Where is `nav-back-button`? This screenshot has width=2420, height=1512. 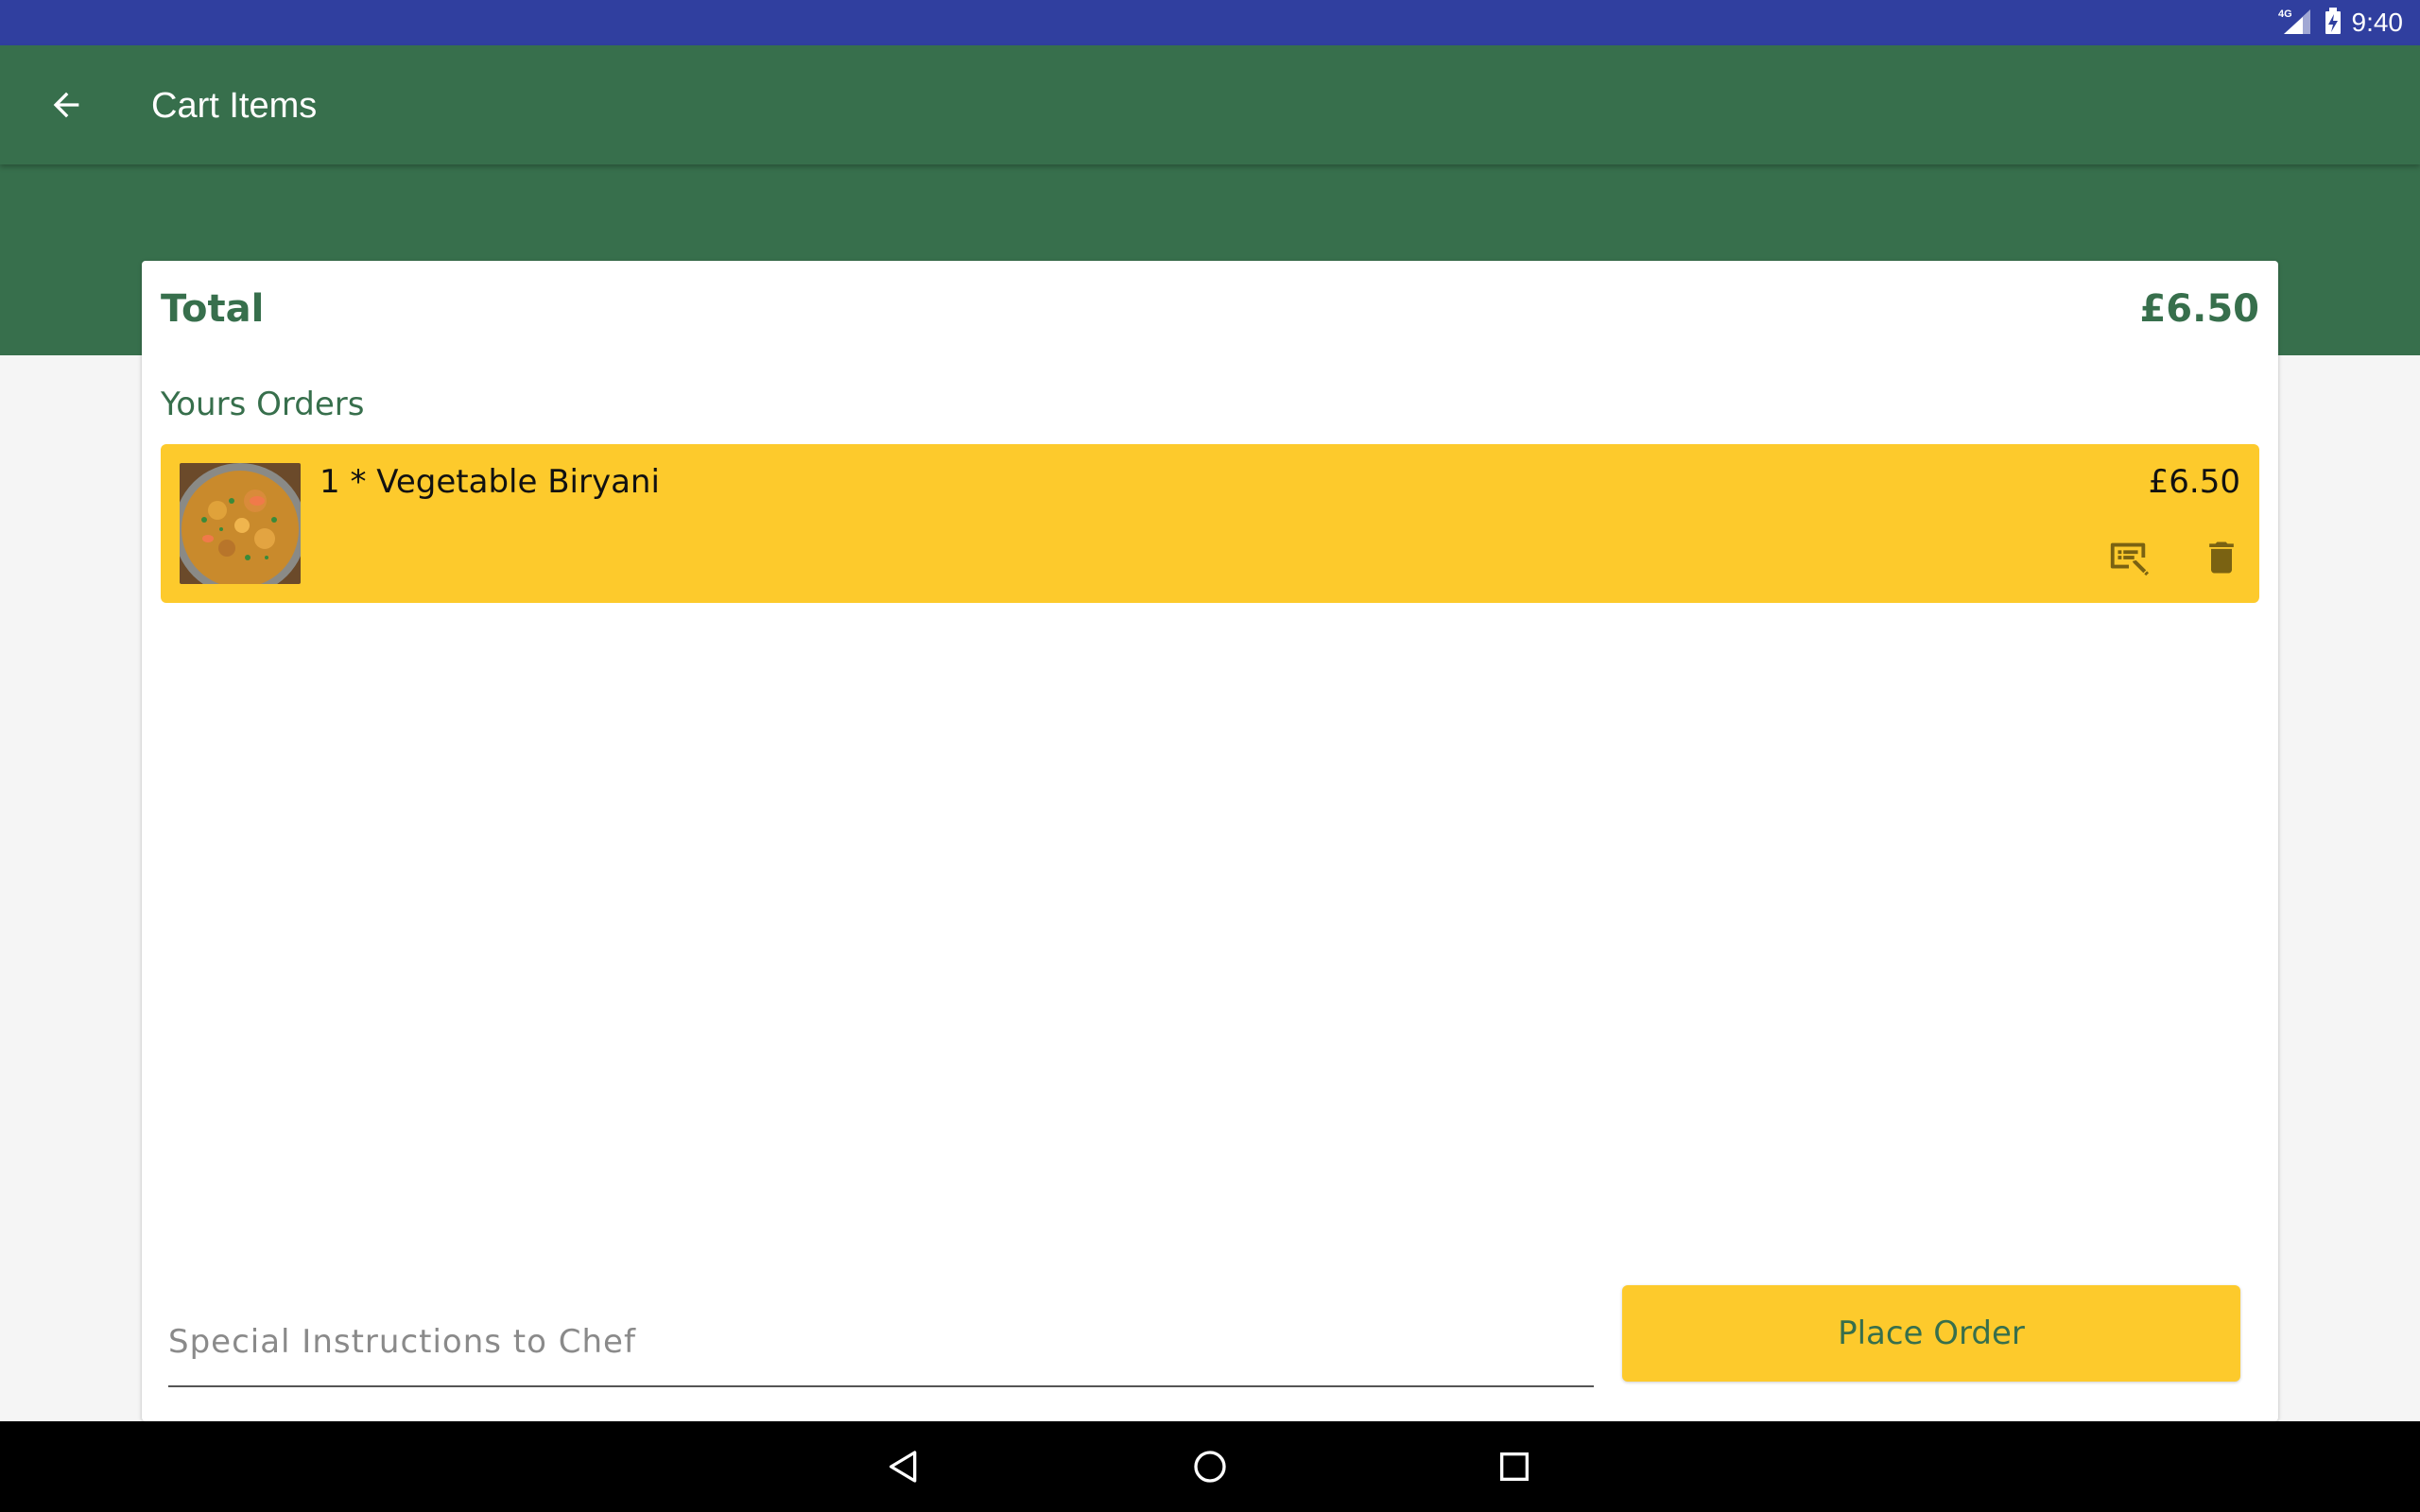 nav-back-button is located at coordinates (903, 1466).